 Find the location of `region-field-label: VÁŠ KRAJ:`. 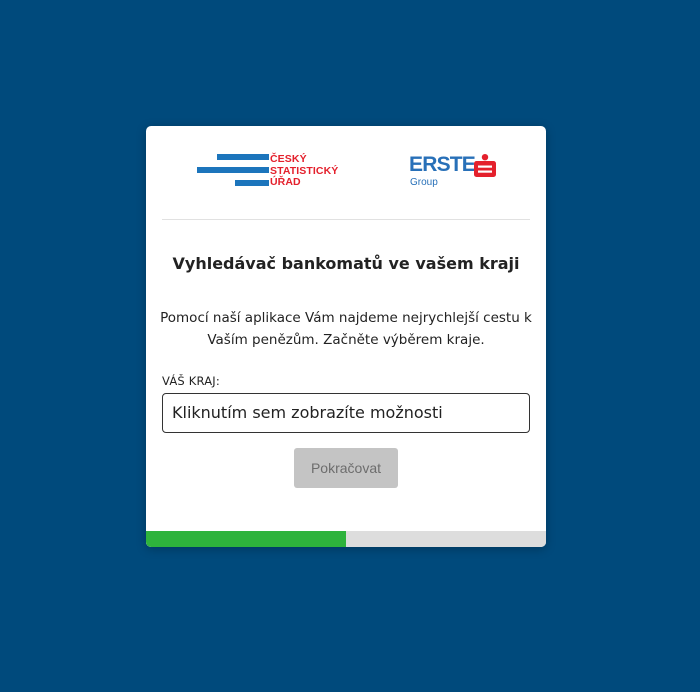

region-field-label: VÁŠ KRAJ: is located at coordinates (191, 381).